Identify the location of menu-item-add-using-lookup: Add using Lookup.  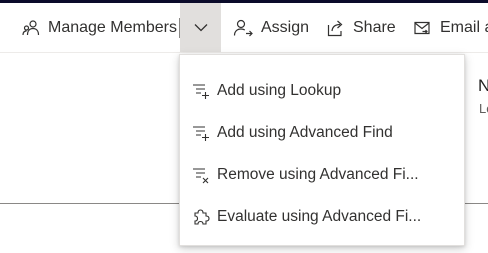
(322, 91).